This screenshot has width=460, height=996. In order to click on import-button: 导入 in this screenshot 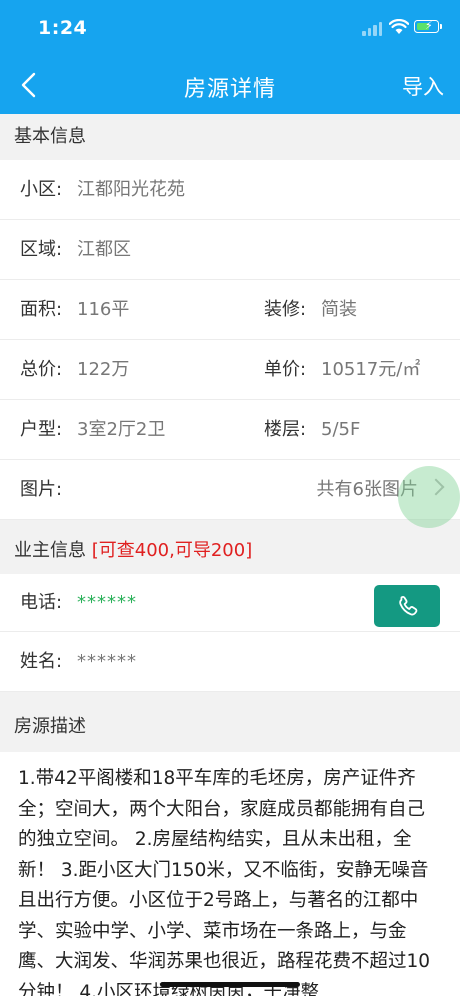, I will do `click(423, 86)`.